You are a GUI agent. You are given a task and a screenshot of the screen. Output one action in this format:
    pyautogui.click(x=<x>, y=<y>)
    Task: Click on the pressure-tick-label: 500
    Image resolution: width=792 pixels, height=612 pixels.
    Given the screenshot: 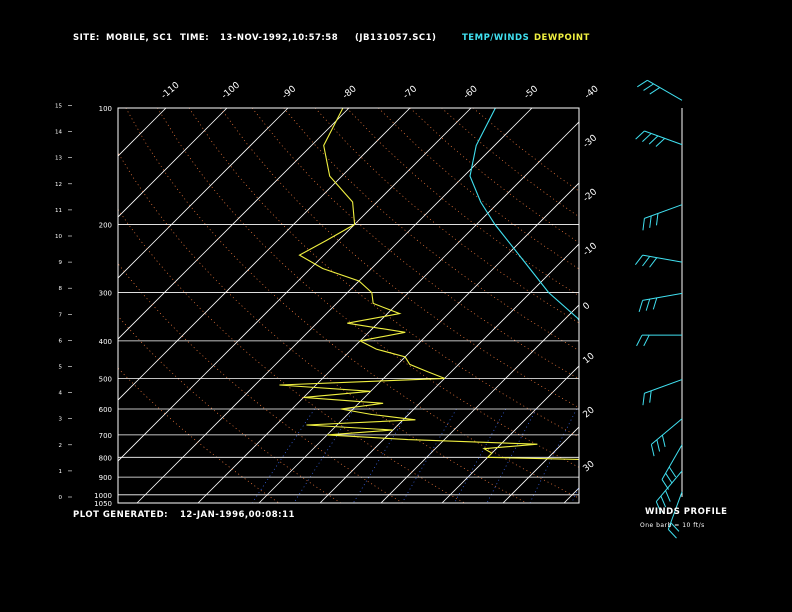 What is the action you would take?
    pyautogui.click(x=105, y=379)
    